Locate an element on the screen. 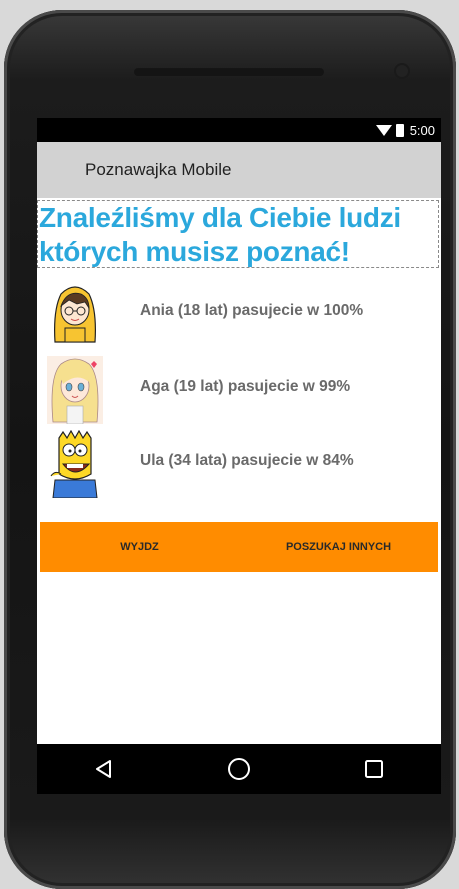 The height and width of the screenshot is (889, 459). home-icon is located at coordinates (239, 769).